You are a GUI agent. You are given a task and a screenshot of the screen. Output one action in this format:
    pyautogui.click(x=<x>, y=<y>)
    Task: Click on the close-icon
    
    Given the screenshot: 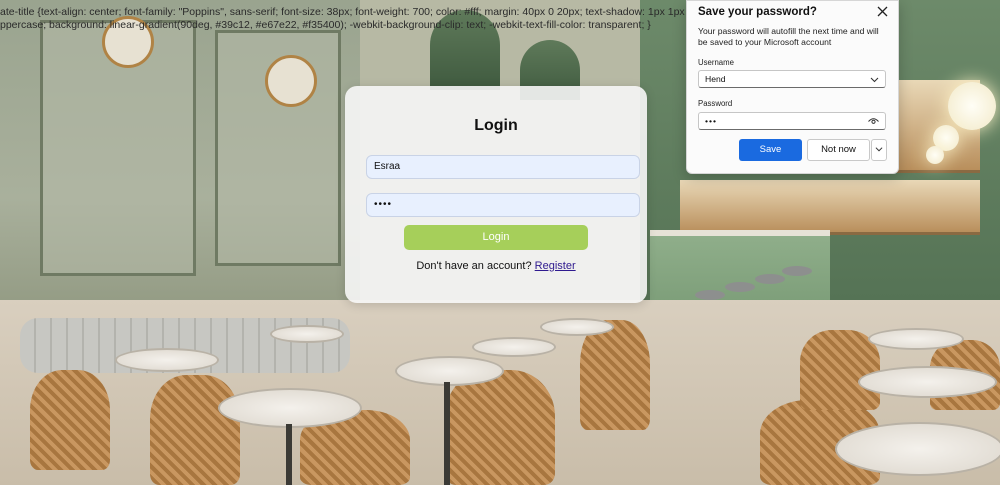 What is the action you would take?
    pyautogui.click(x=882, y=12)
    